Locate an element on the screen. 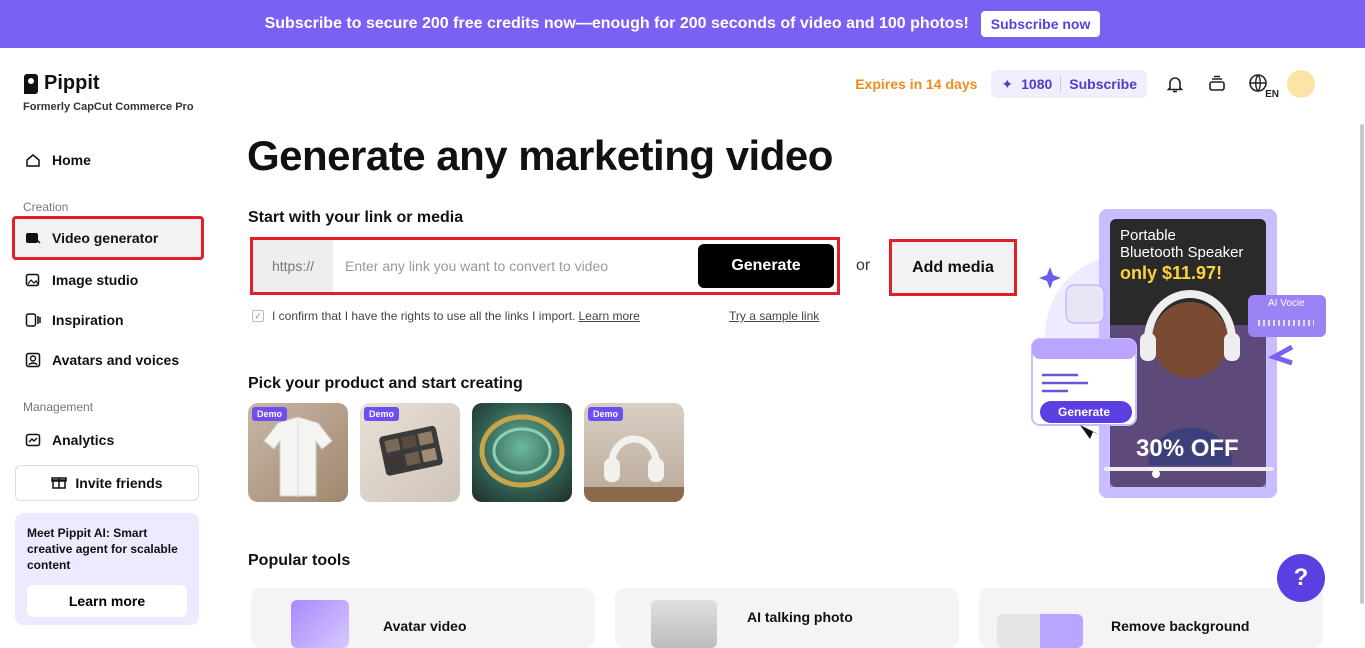  product-card-eyeshadow: Demo is located at coordinates (410, 452).